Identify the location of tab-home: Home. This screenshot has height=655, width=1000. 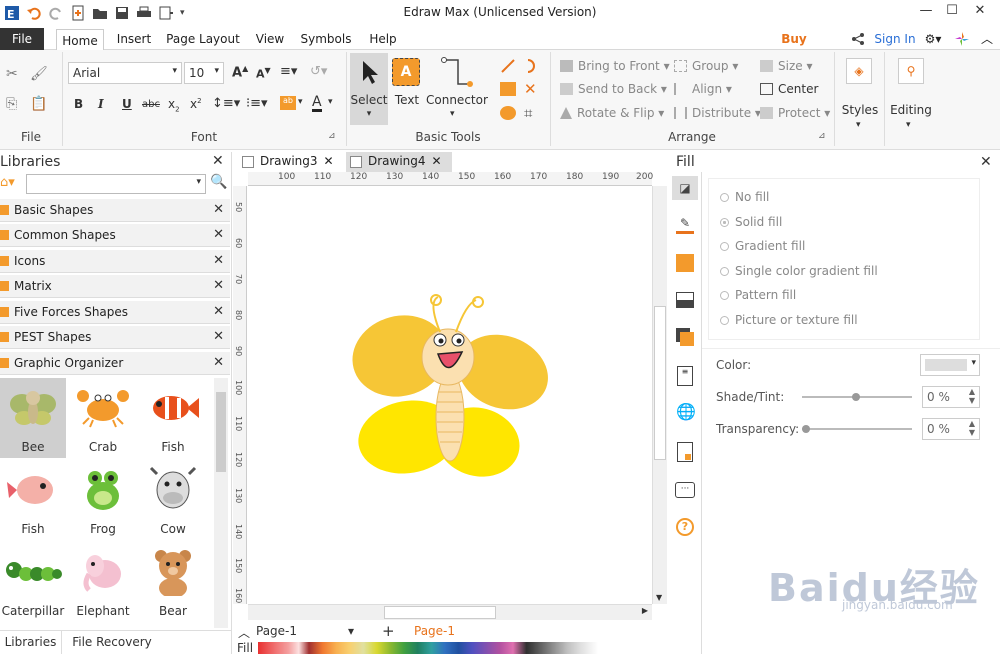
(80, 40).